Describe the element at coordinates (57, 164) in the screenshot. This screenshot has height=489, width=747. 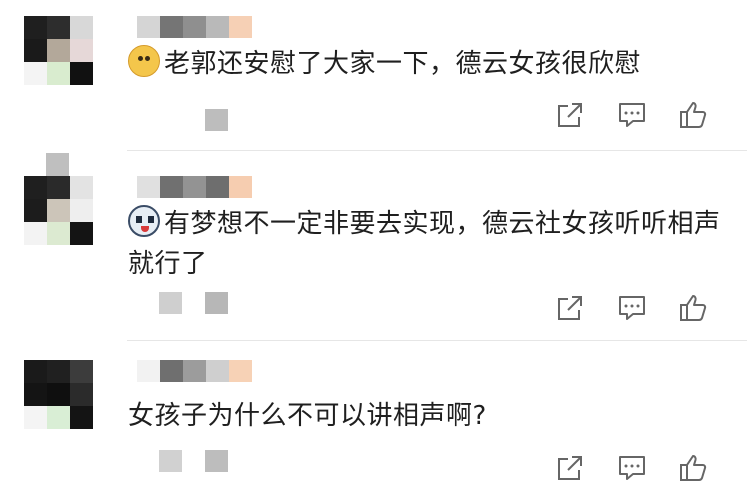
I see `avatar-top-pixel` at that location.